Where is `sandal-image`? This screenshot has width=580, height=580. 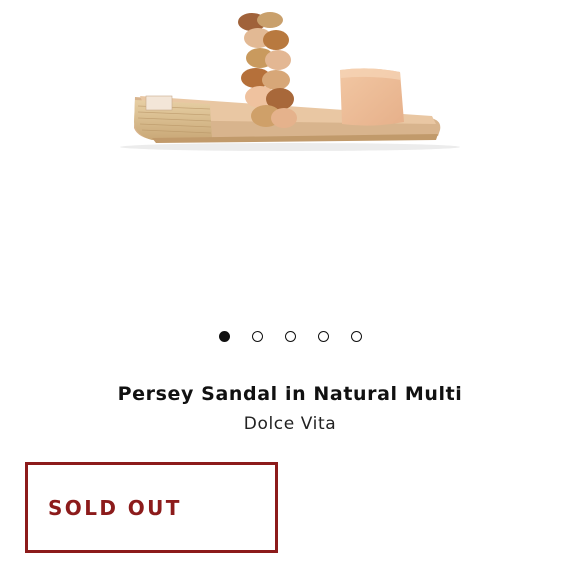
sandal-image is located at coordinates (290, 81).